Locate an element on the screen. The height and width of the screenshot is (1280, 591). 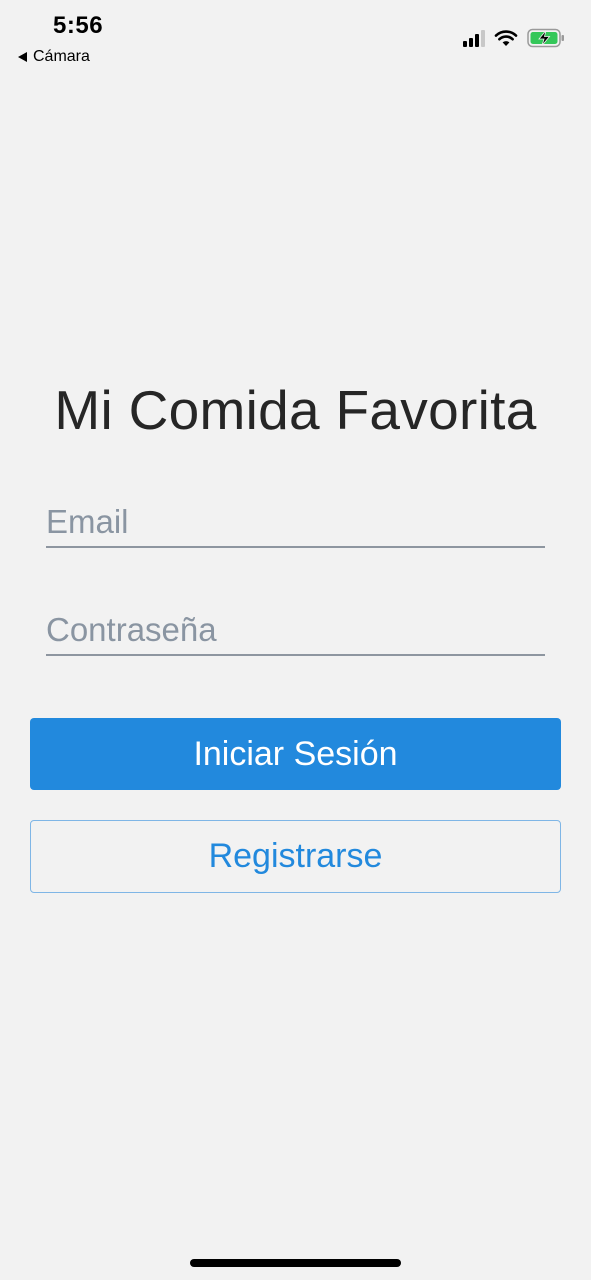
password-field is located at coordinates (295, 630).